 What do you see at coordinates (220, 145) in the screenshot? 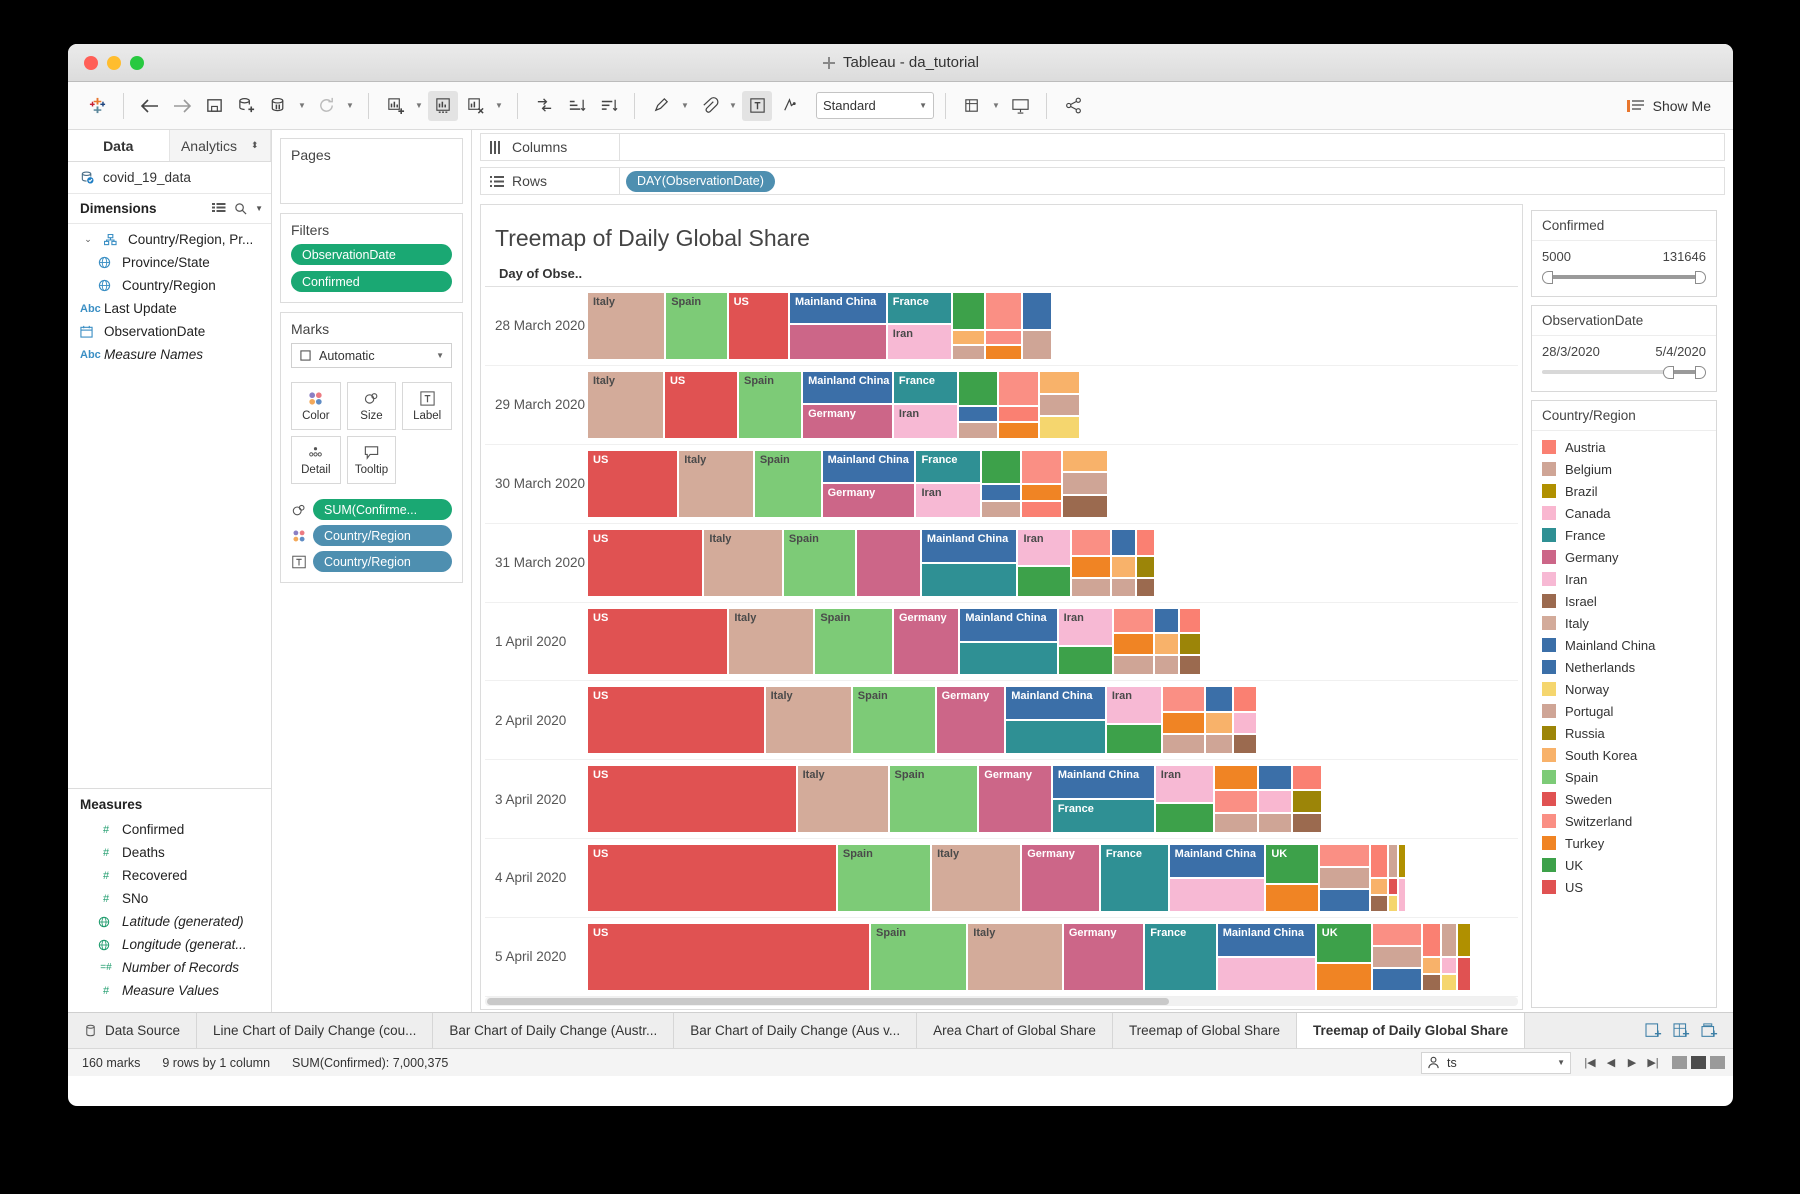
I see `tab-analytics: Analytics ⬍` at bounding box center [220, 145].